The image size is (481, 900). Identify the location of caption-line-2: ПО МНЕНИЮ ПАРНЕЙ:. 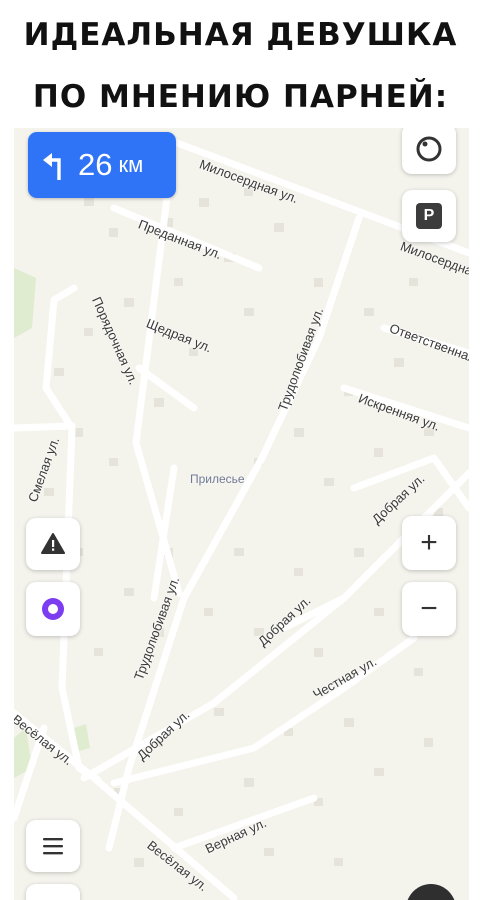
(240, 97).